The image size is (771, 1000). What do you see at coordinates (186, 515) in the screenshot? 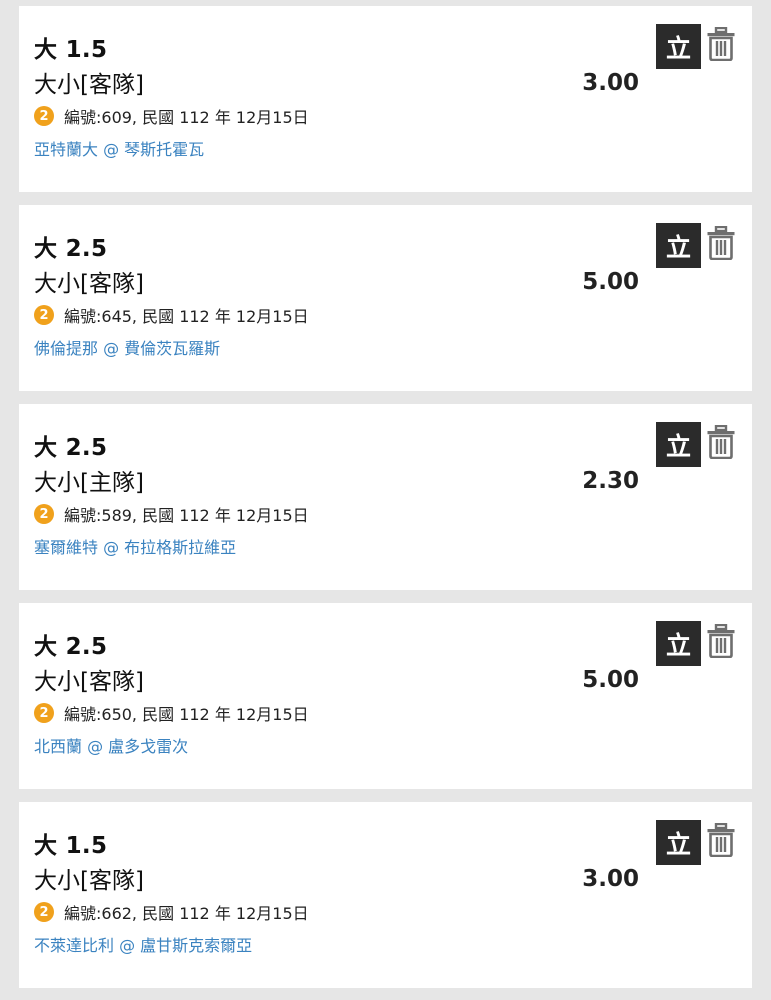
I see `game-info: 編號:589, 民國 112 年 12月15日` at bounding box center [186, 515].